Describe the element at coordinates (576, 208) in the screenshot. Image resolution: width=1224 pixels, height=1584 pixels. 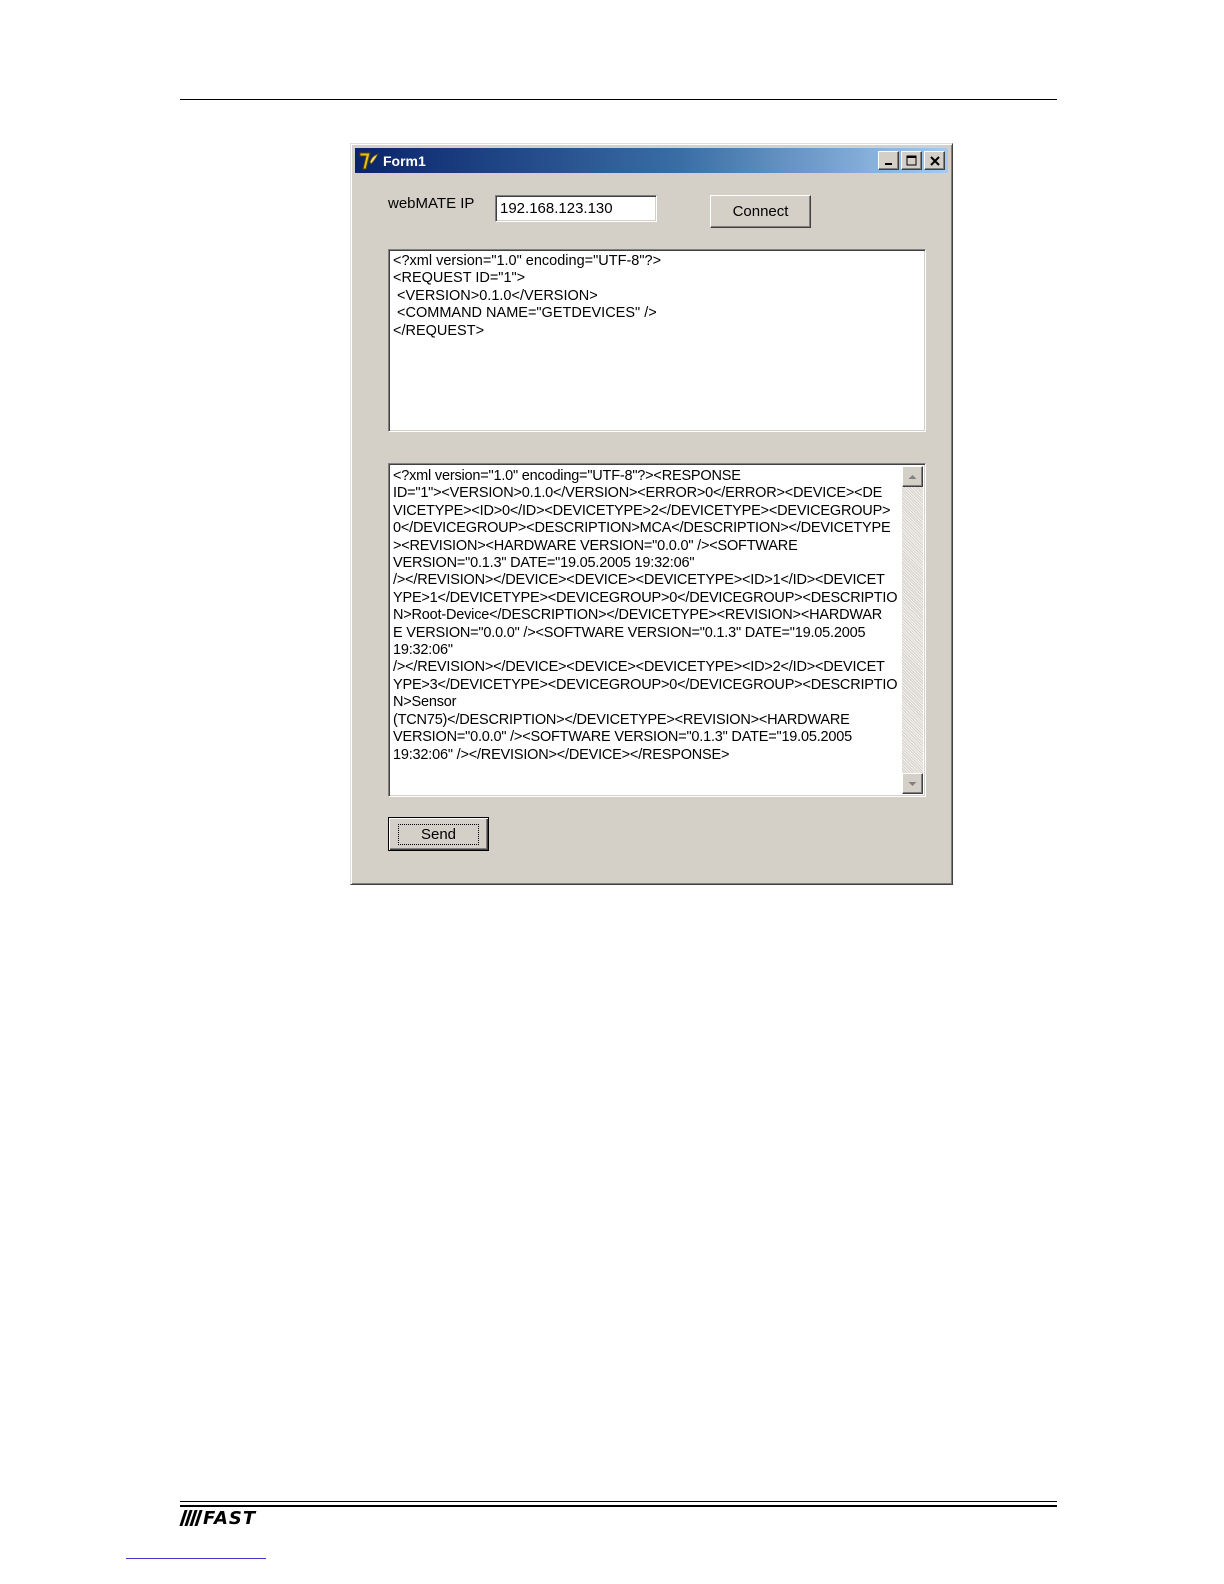
I see `ip-address-input` at that location.